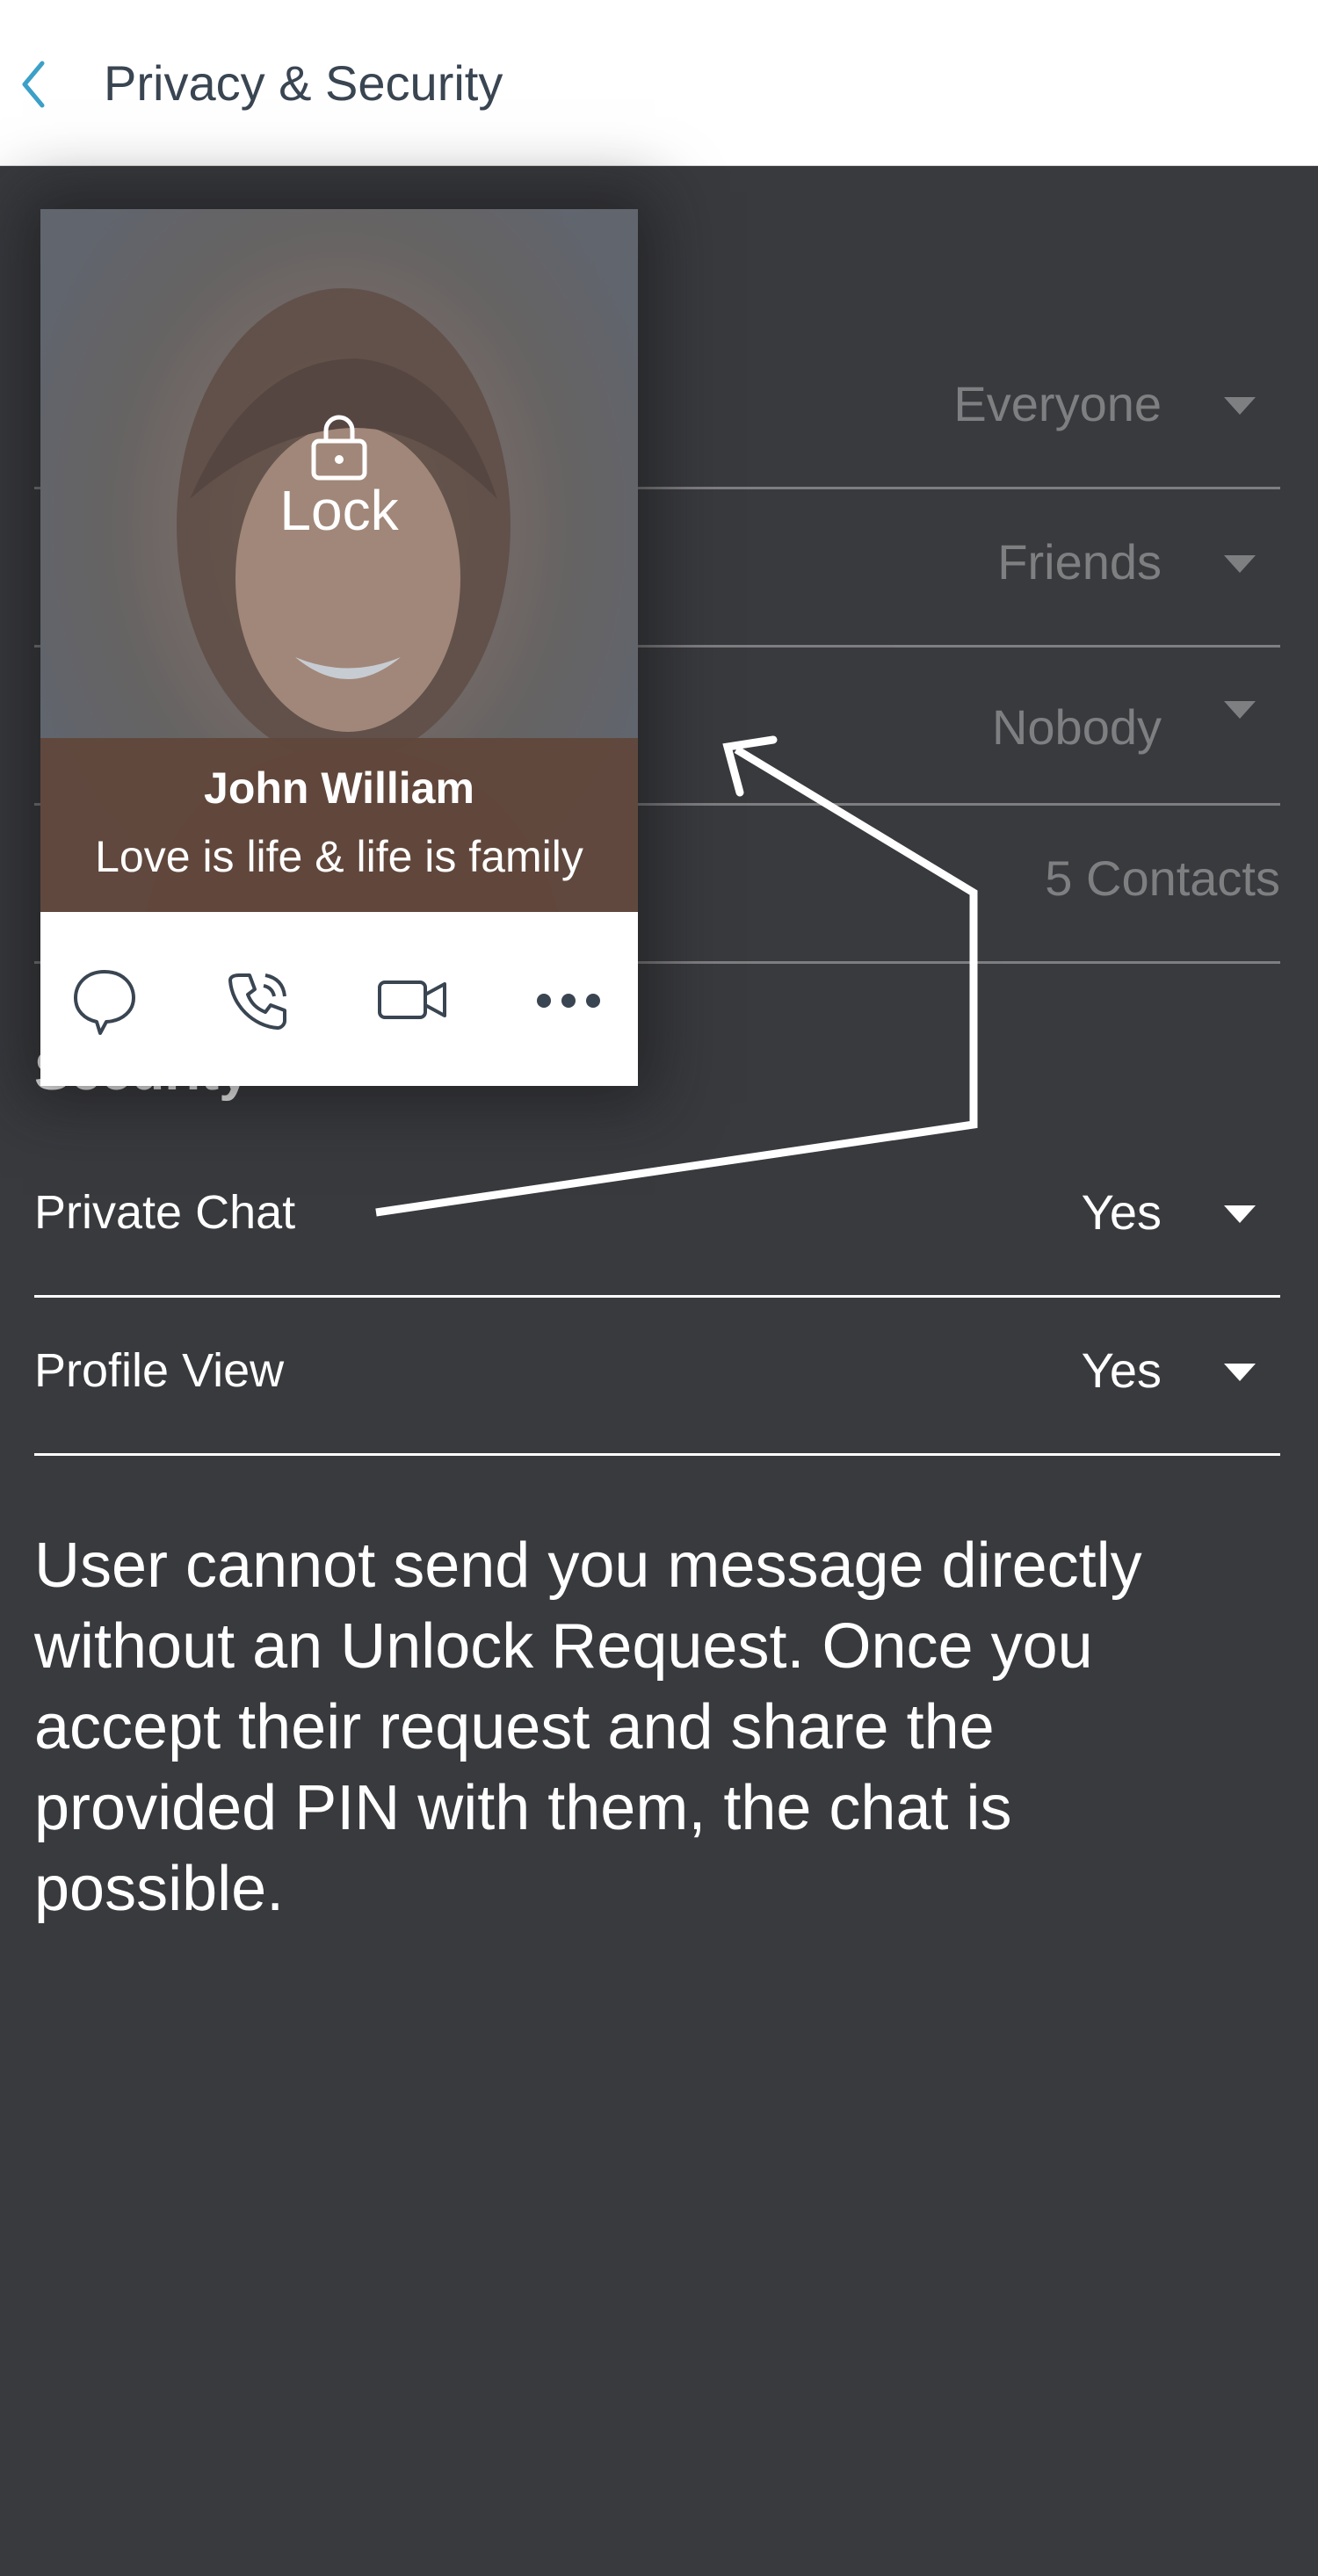  I want to click on lock-label: Lock, so click(339, 510).